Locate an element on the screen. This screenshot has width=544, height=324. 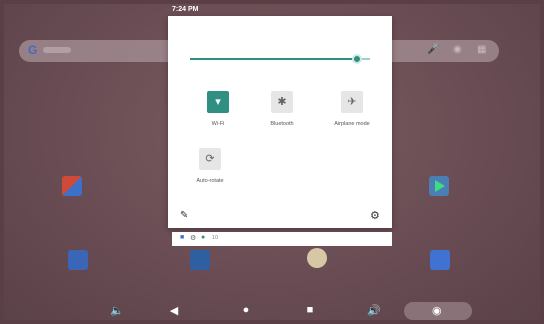
tile-airplane-mode: ✈ Airplane mode is located at coordinates (352, 109).